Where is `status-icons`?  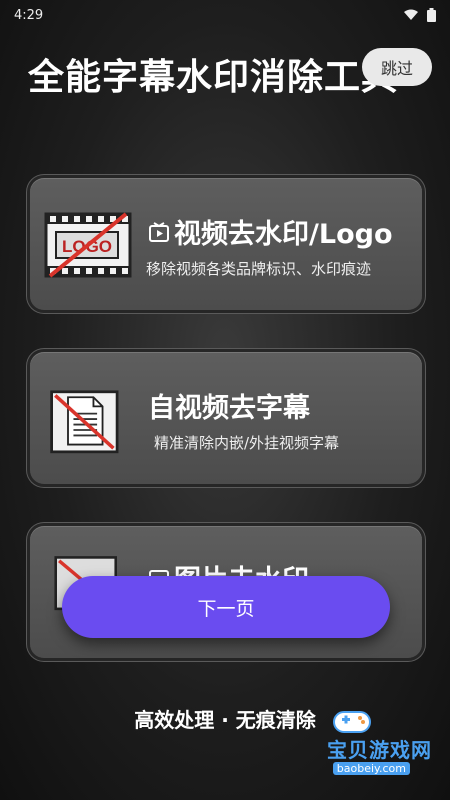
status-icons is located at coordinates (419, 15).